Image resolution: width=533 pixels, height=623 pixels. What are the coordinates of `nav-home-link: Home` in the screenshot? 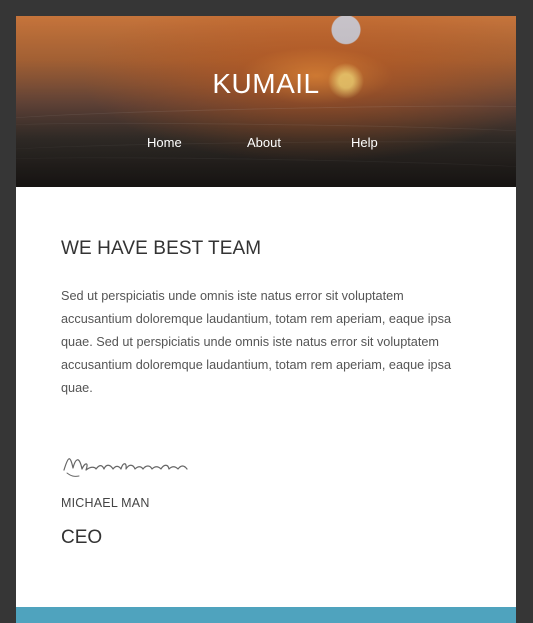 It's located at (164, 143).